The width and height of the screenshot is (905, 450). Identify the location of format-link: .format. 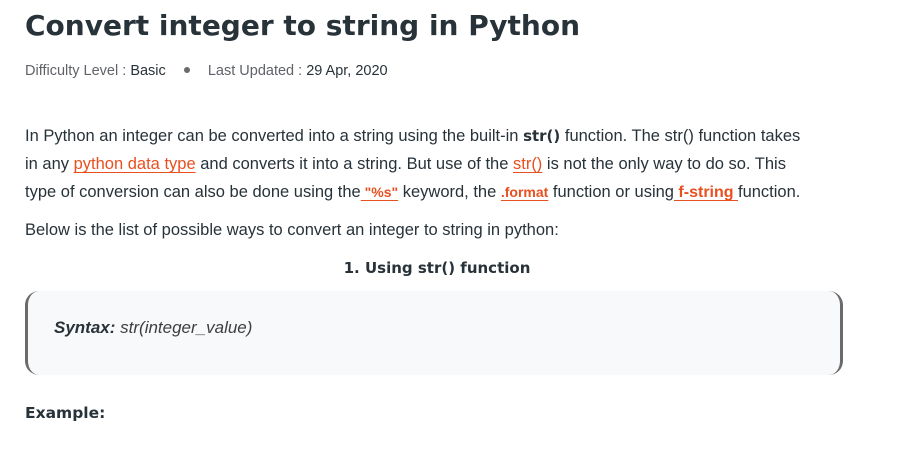
(524, 192).